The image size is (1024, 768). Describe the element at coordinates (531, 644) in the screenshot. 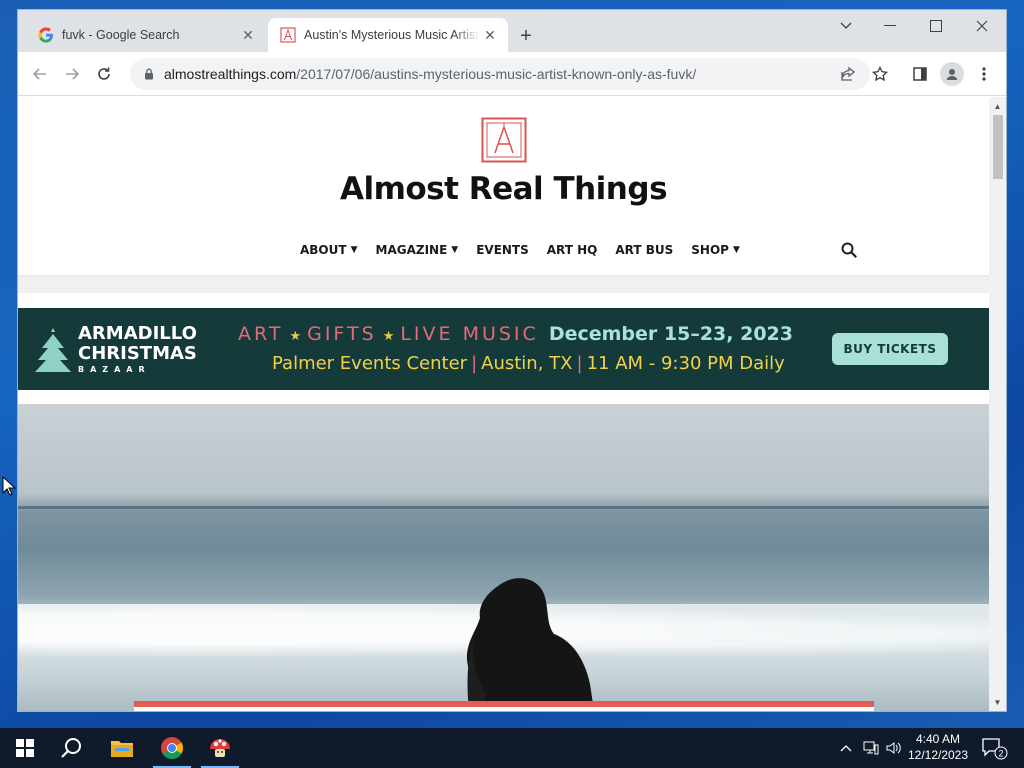

I see `person-figure` at that location.